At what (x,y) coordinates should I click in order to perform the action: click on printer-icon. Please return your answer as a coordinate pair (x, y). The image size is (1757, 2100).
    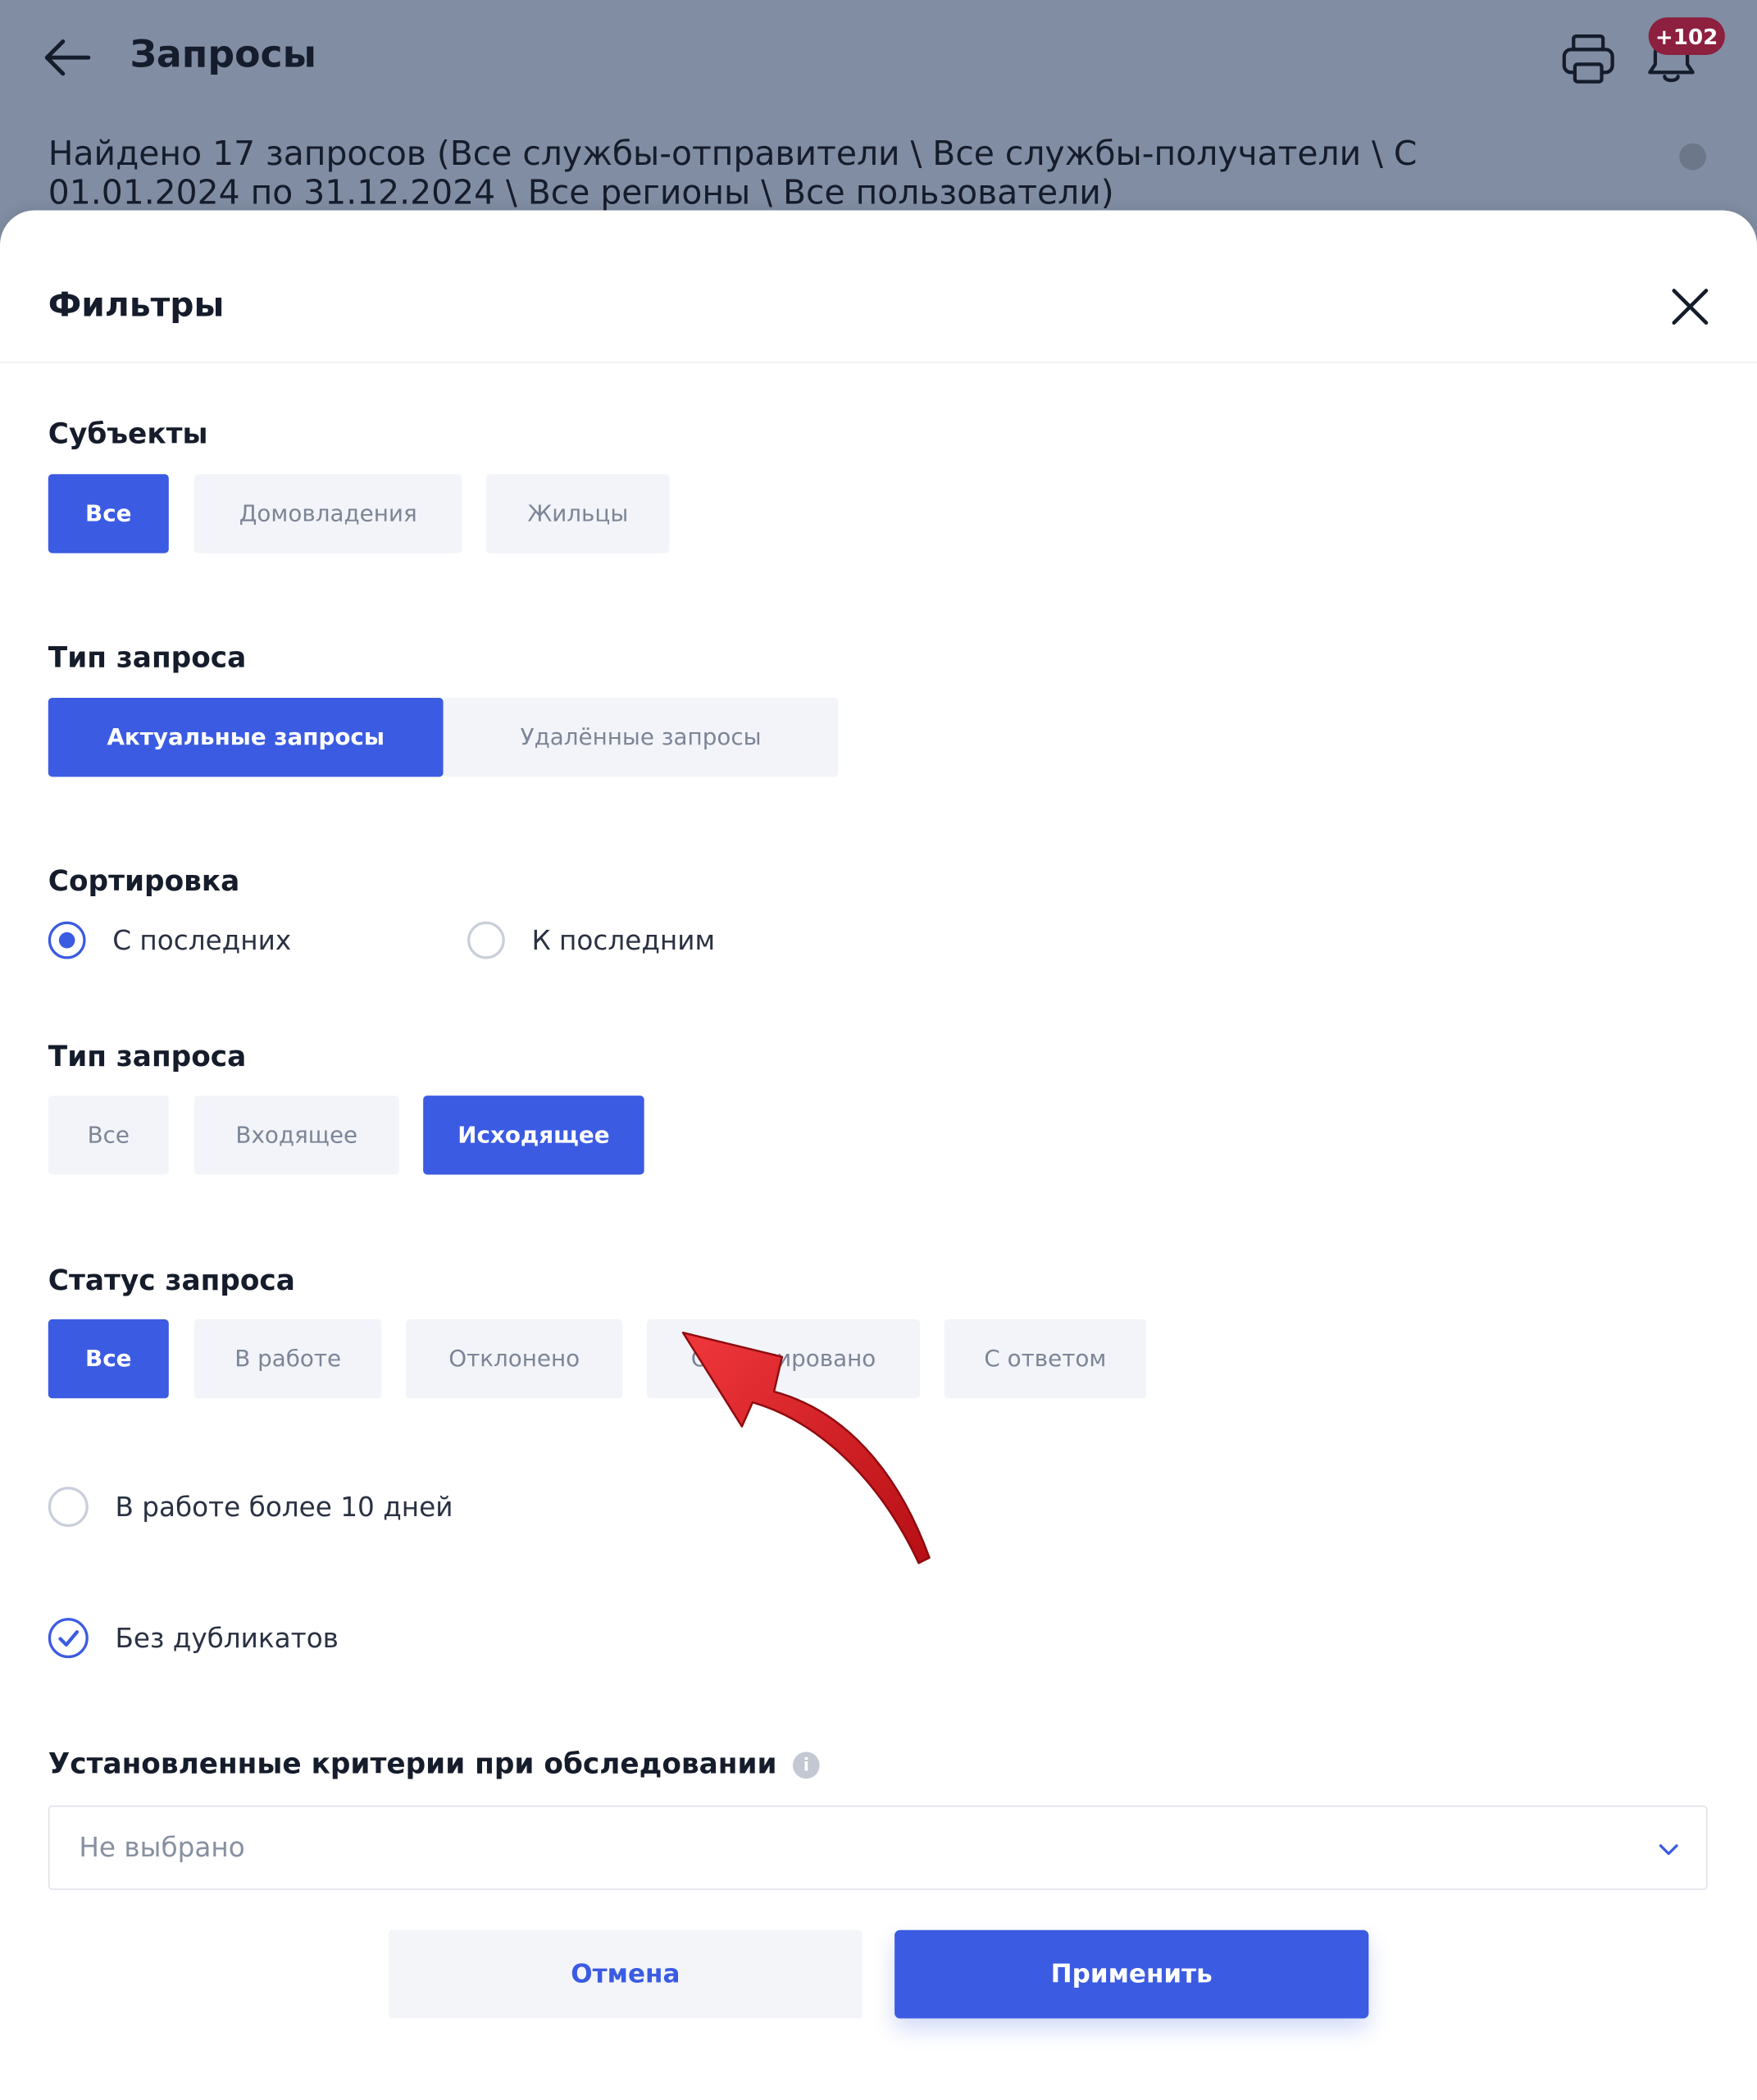
    Looking at the image, I should click on (1588, 59).